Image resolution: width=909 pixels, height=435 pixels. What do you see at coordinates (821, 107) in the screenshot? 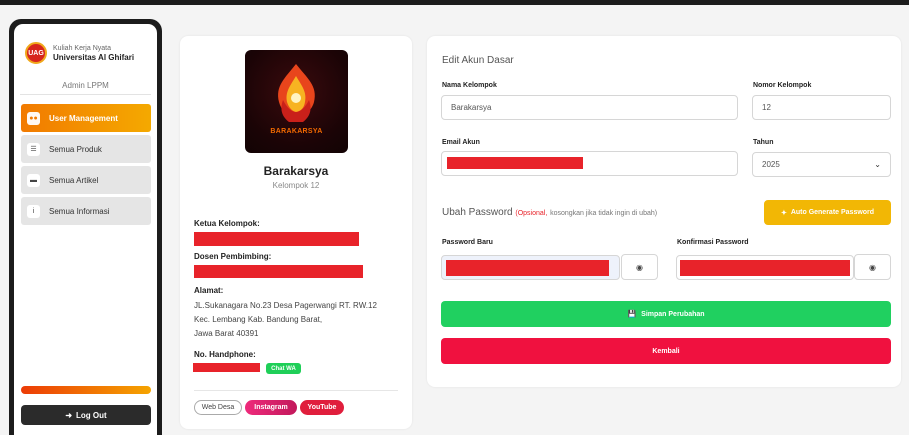
I see `group-number-input: 12` at bounding box center [821, 107].